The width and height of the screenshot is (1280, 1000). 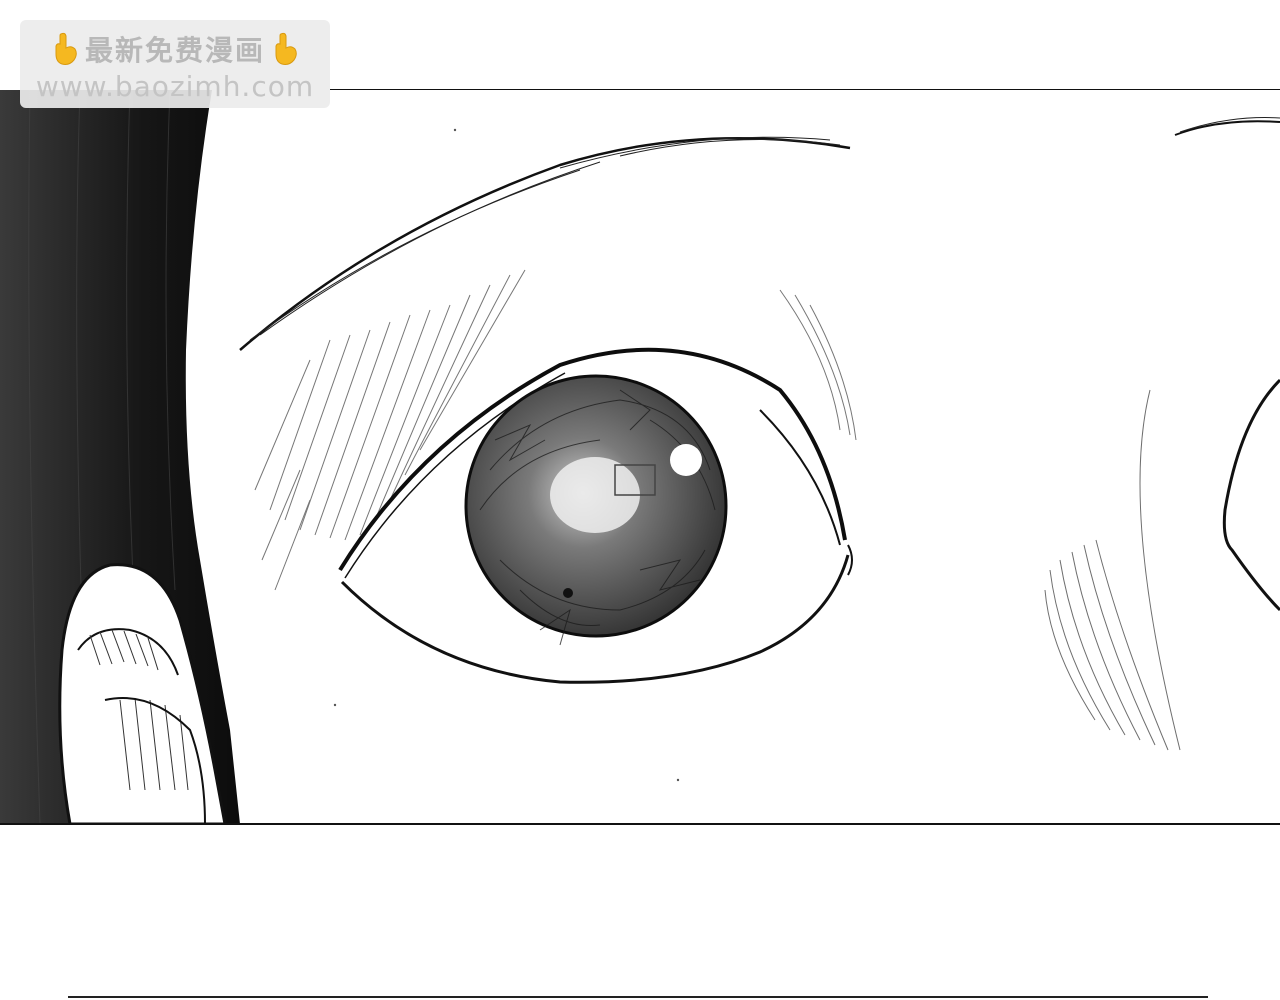 What do you see at coordinates (545, 243) in the screenshot?
I see `eyebrow` at bounding box center [545, 243].